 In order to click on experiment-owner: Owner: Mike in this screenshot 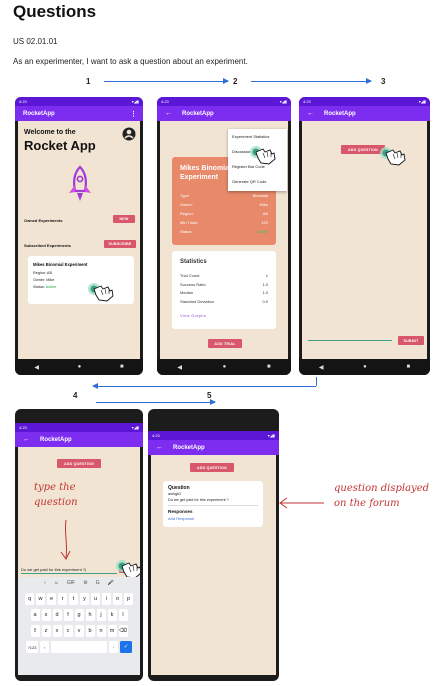, I will do `click(44, 280)`.